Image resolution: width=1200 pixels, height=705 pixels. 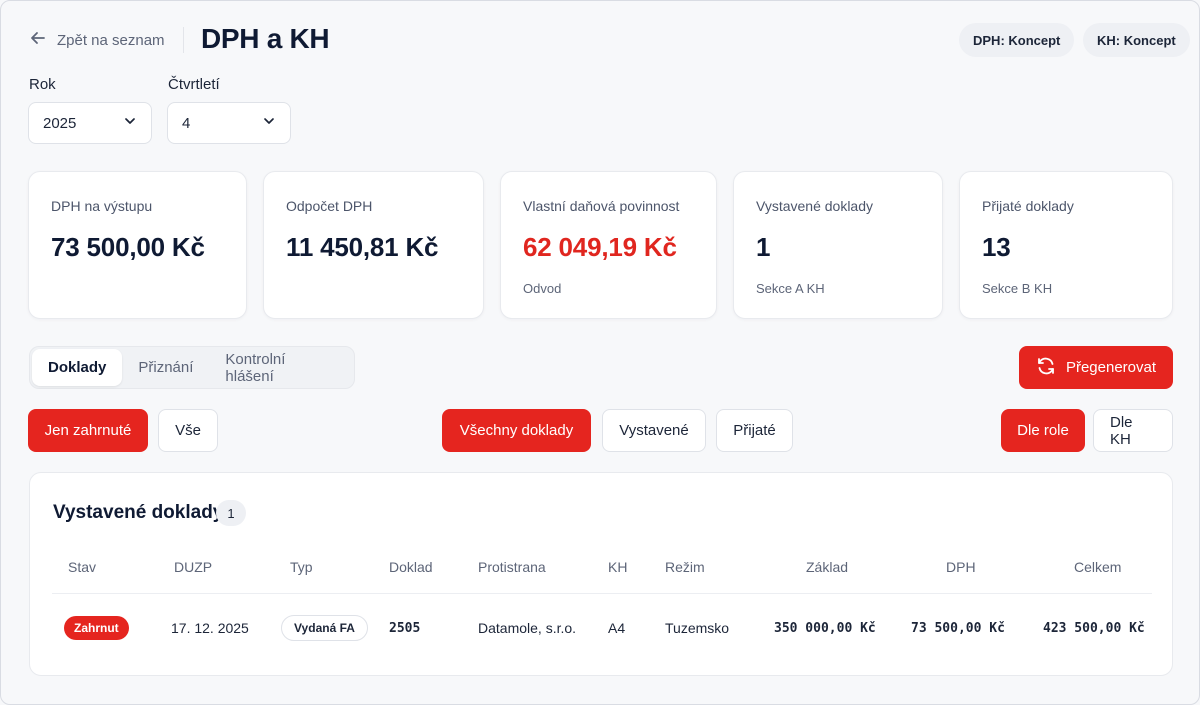 What do you see at coordinates (1111, 367) in the screenshot?
I see `regenerate-label: Přegenerovat` at bounding box center [1111, 367].